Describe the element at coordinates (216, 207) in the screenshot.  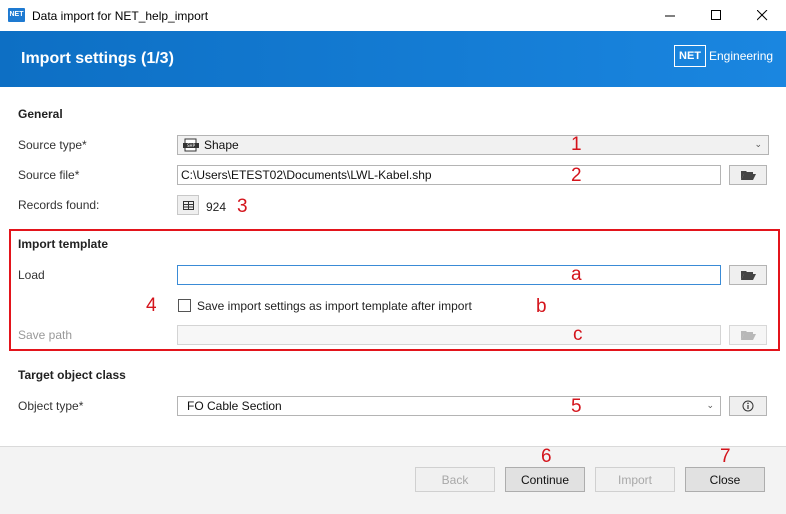
I see `records-found-value: 924` at that location.